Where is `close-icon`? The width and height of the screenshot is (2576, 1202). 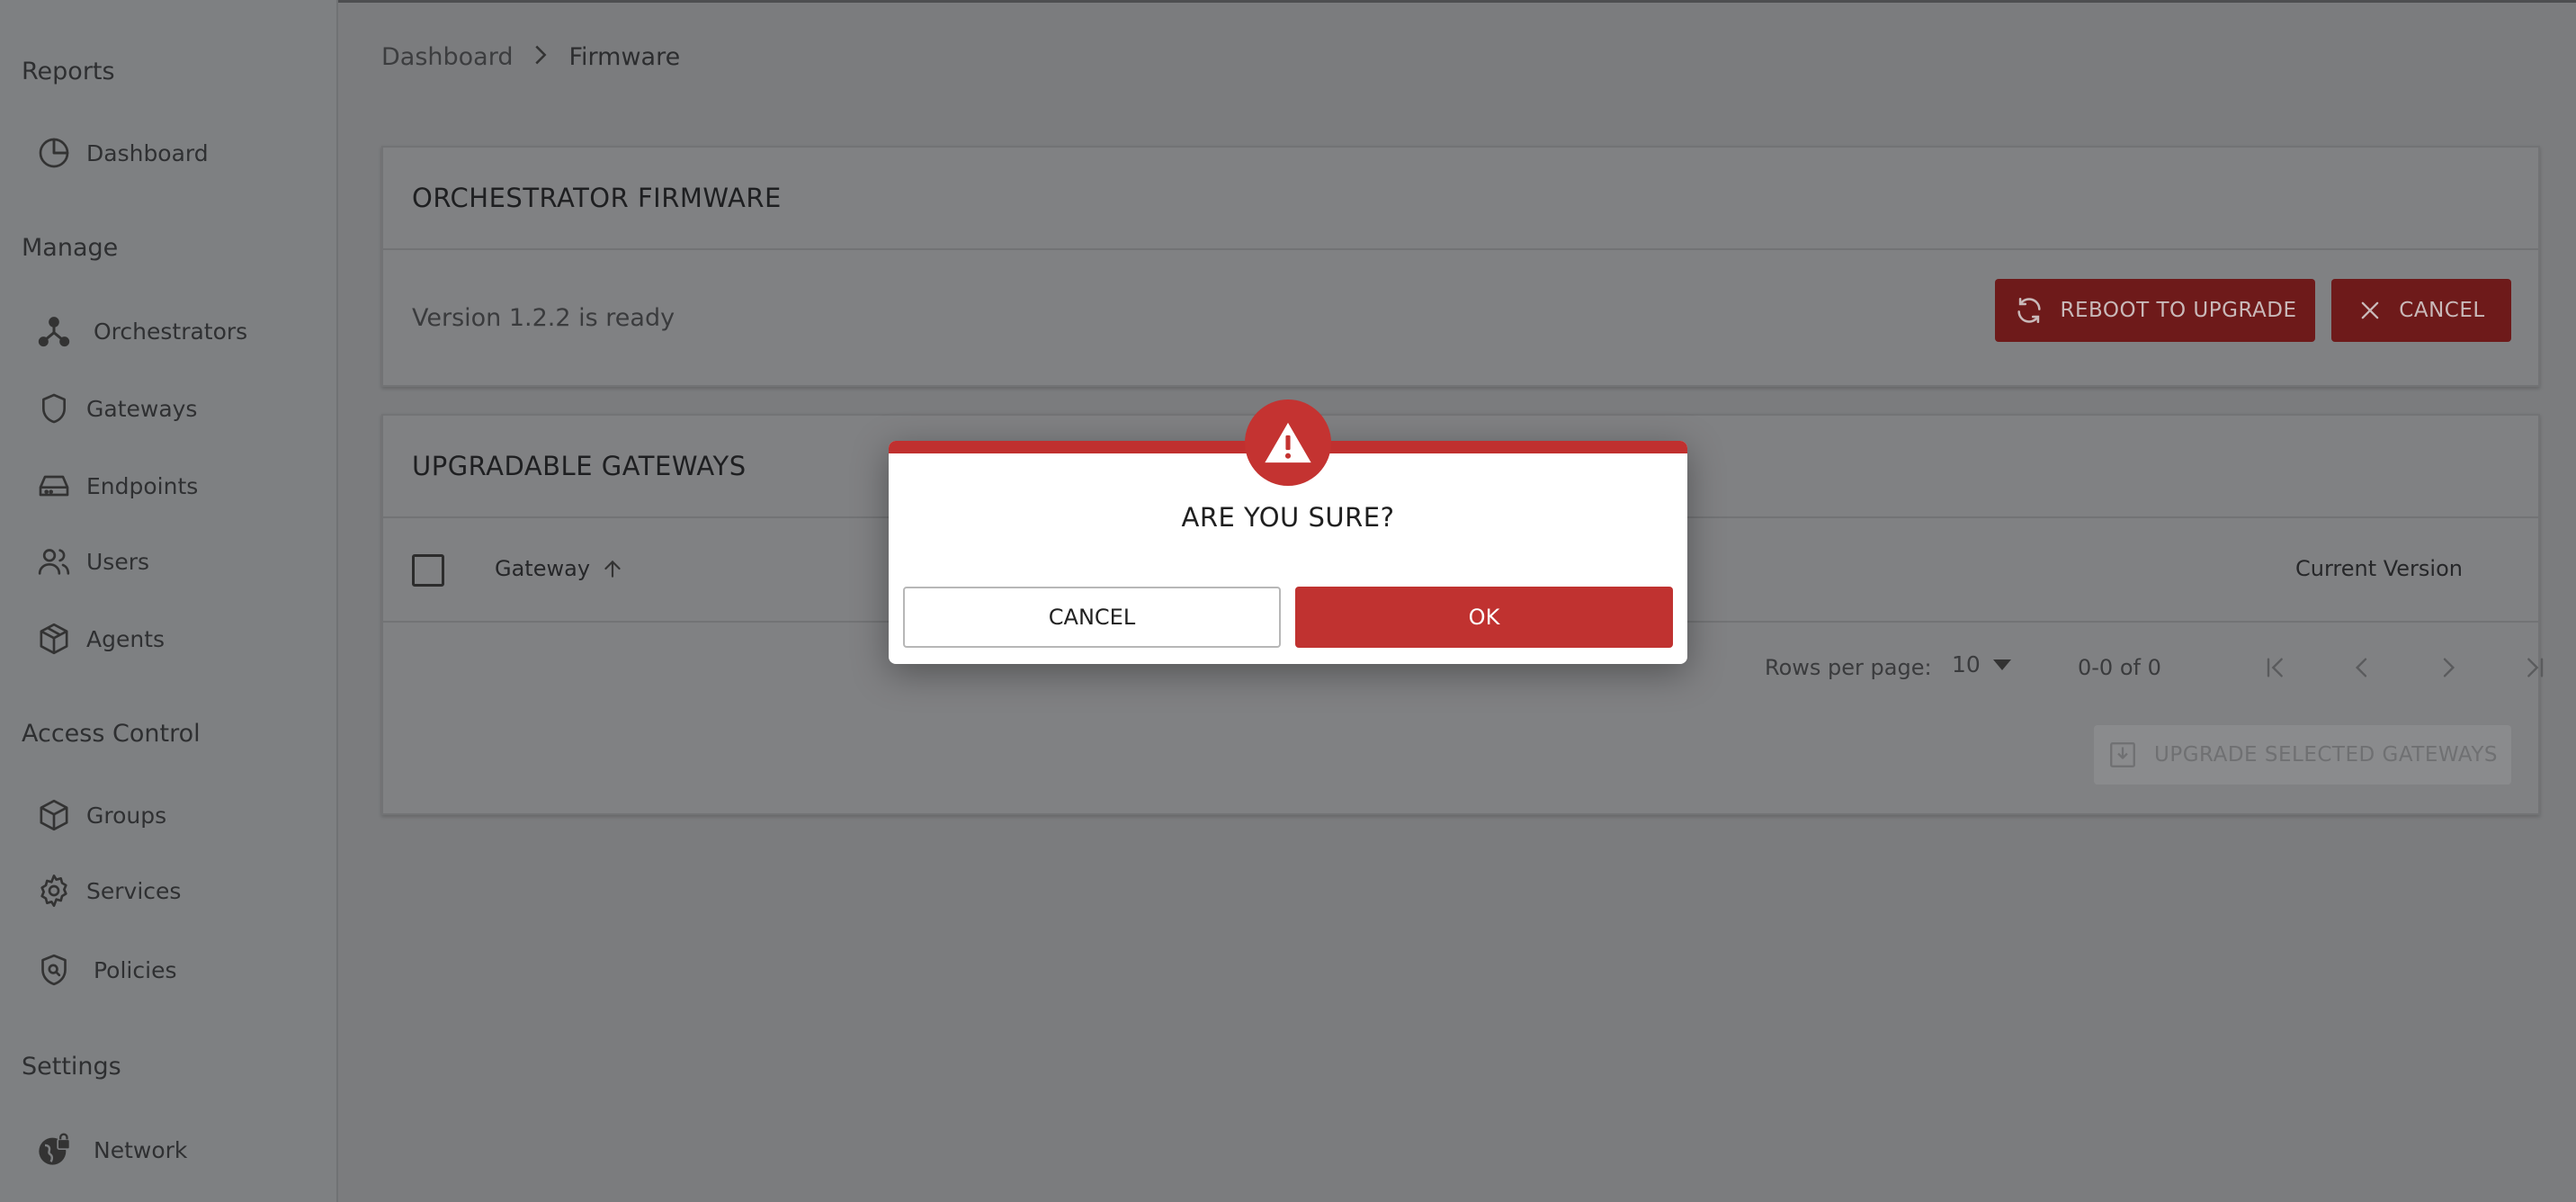
close-icon is located at coordinates (2370, 310).